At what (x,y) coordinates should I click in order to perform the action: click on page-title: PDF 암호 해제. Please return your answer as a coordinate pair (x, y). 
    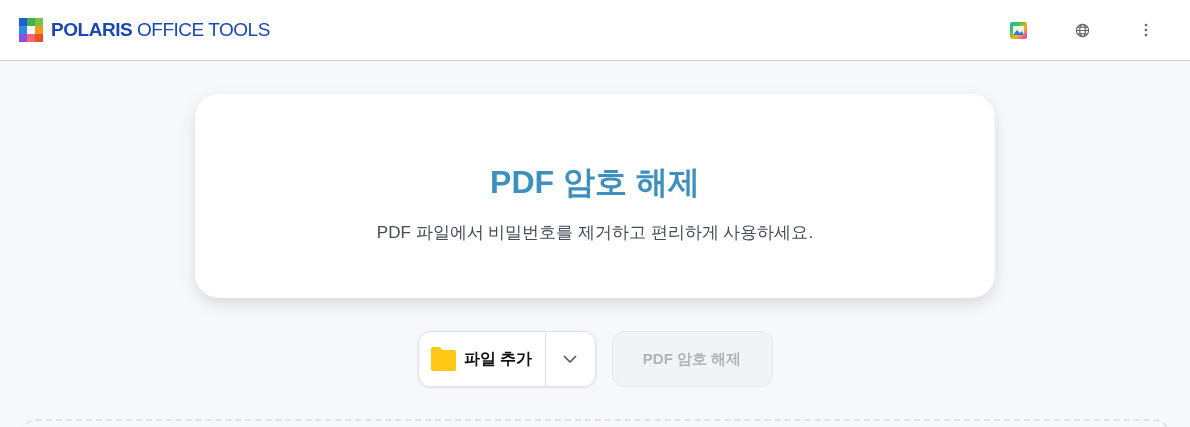
    Looking at the image, I should click on (595, 183).